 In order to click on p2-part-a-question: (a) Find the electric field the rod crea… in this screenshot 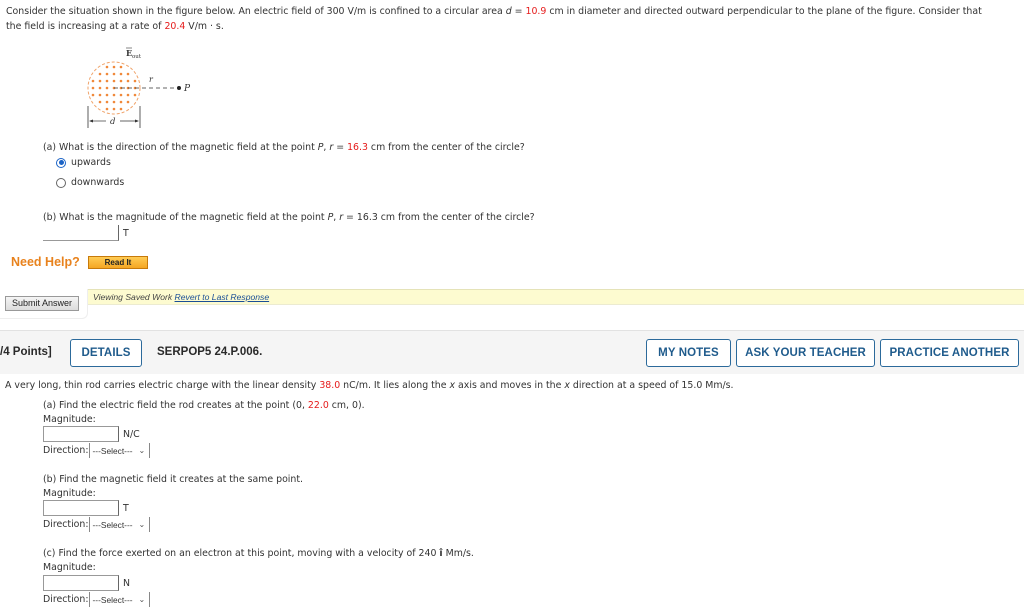, I will do `click(204, 406)`.